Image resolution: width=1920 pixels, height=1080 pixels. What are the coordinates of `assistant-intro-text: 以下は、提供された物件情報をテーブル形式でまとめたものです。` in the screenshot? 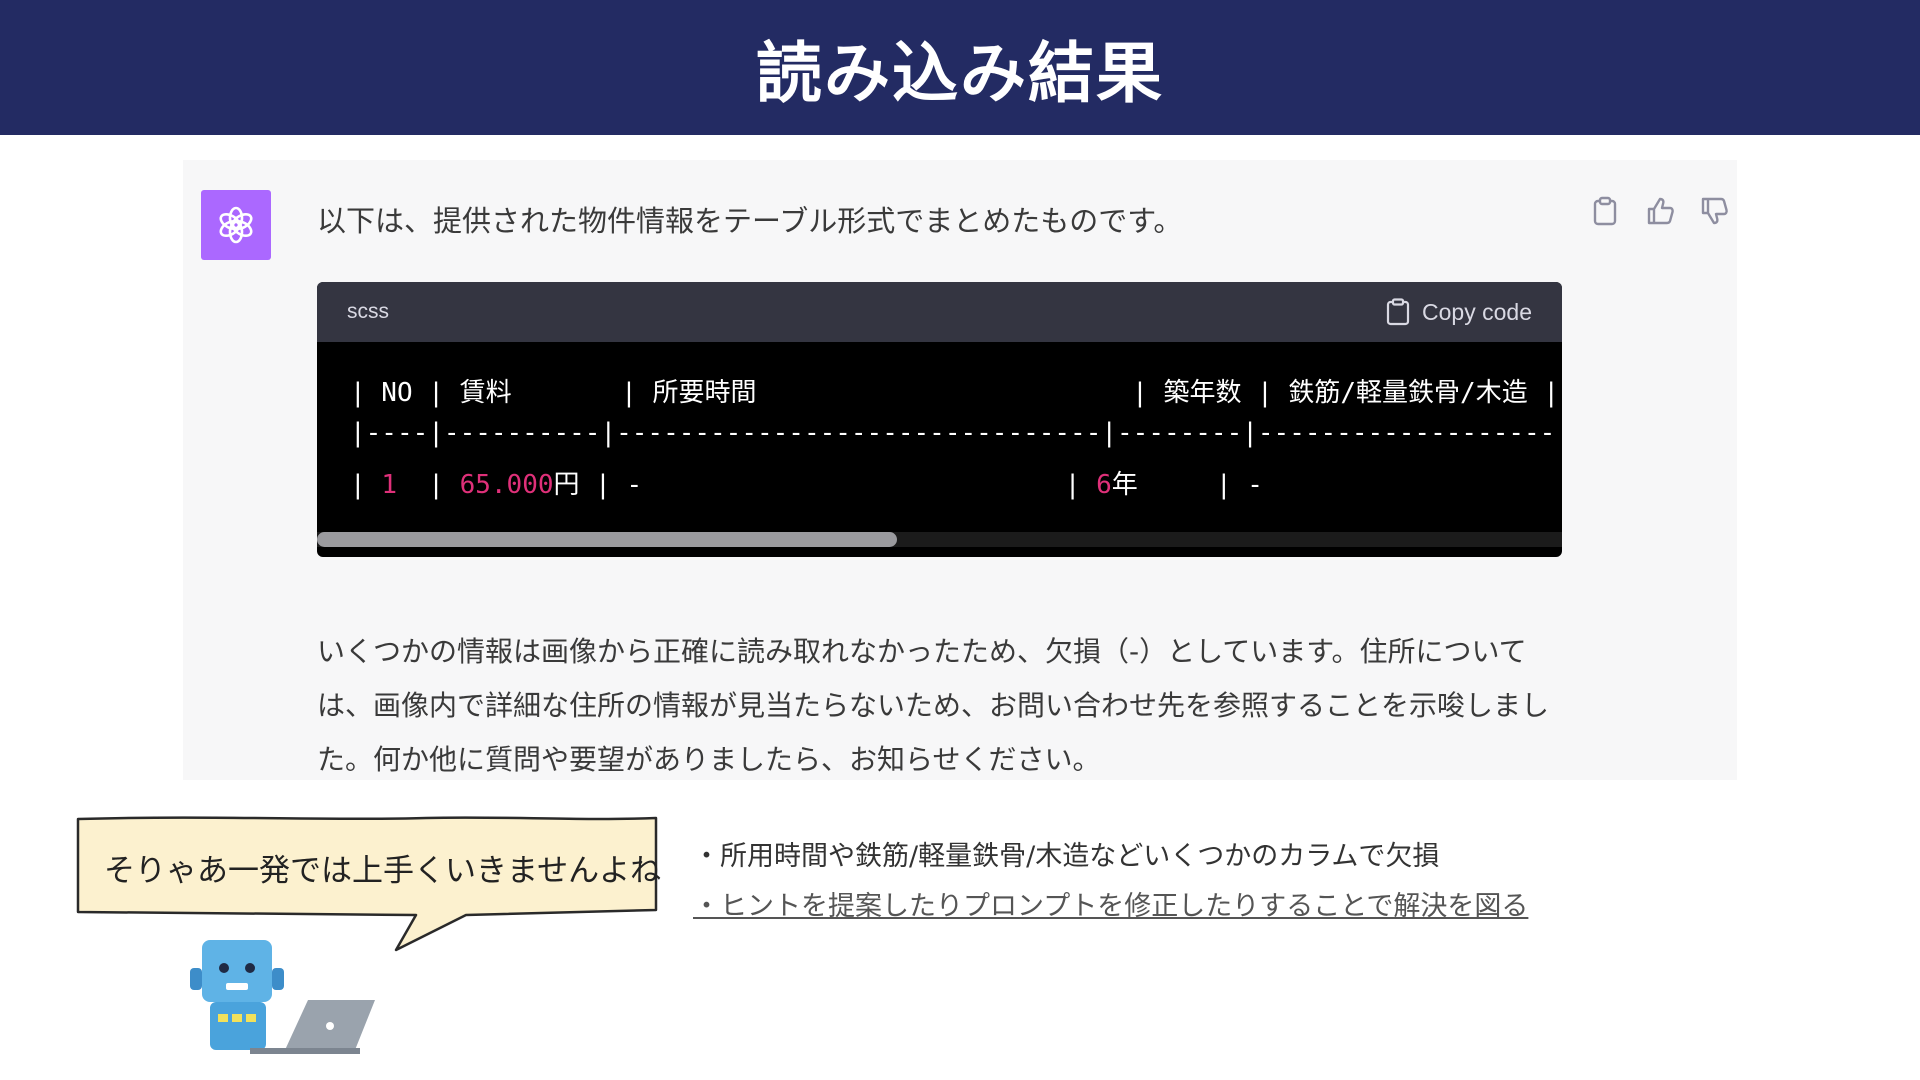 It's located at (750, 221).